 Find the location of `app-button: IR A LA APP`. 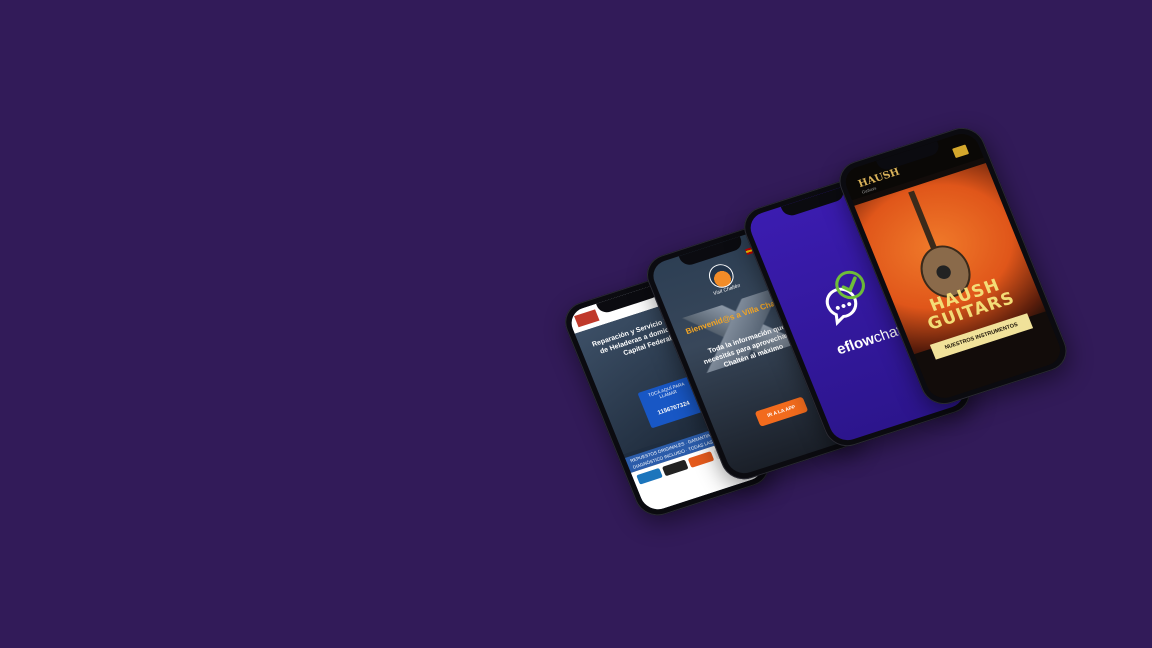

app-button: IR A LA APP is located at coordinates (781, 411).